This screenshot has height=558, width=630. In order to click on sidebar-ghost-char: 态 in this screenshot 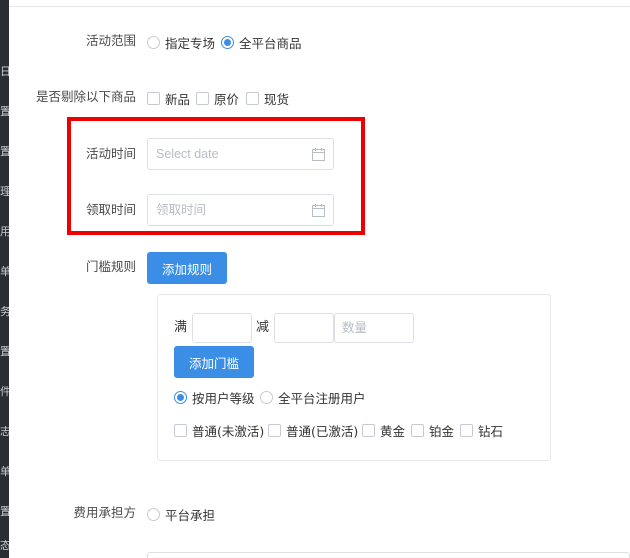, I will do `click(4, 546)`.